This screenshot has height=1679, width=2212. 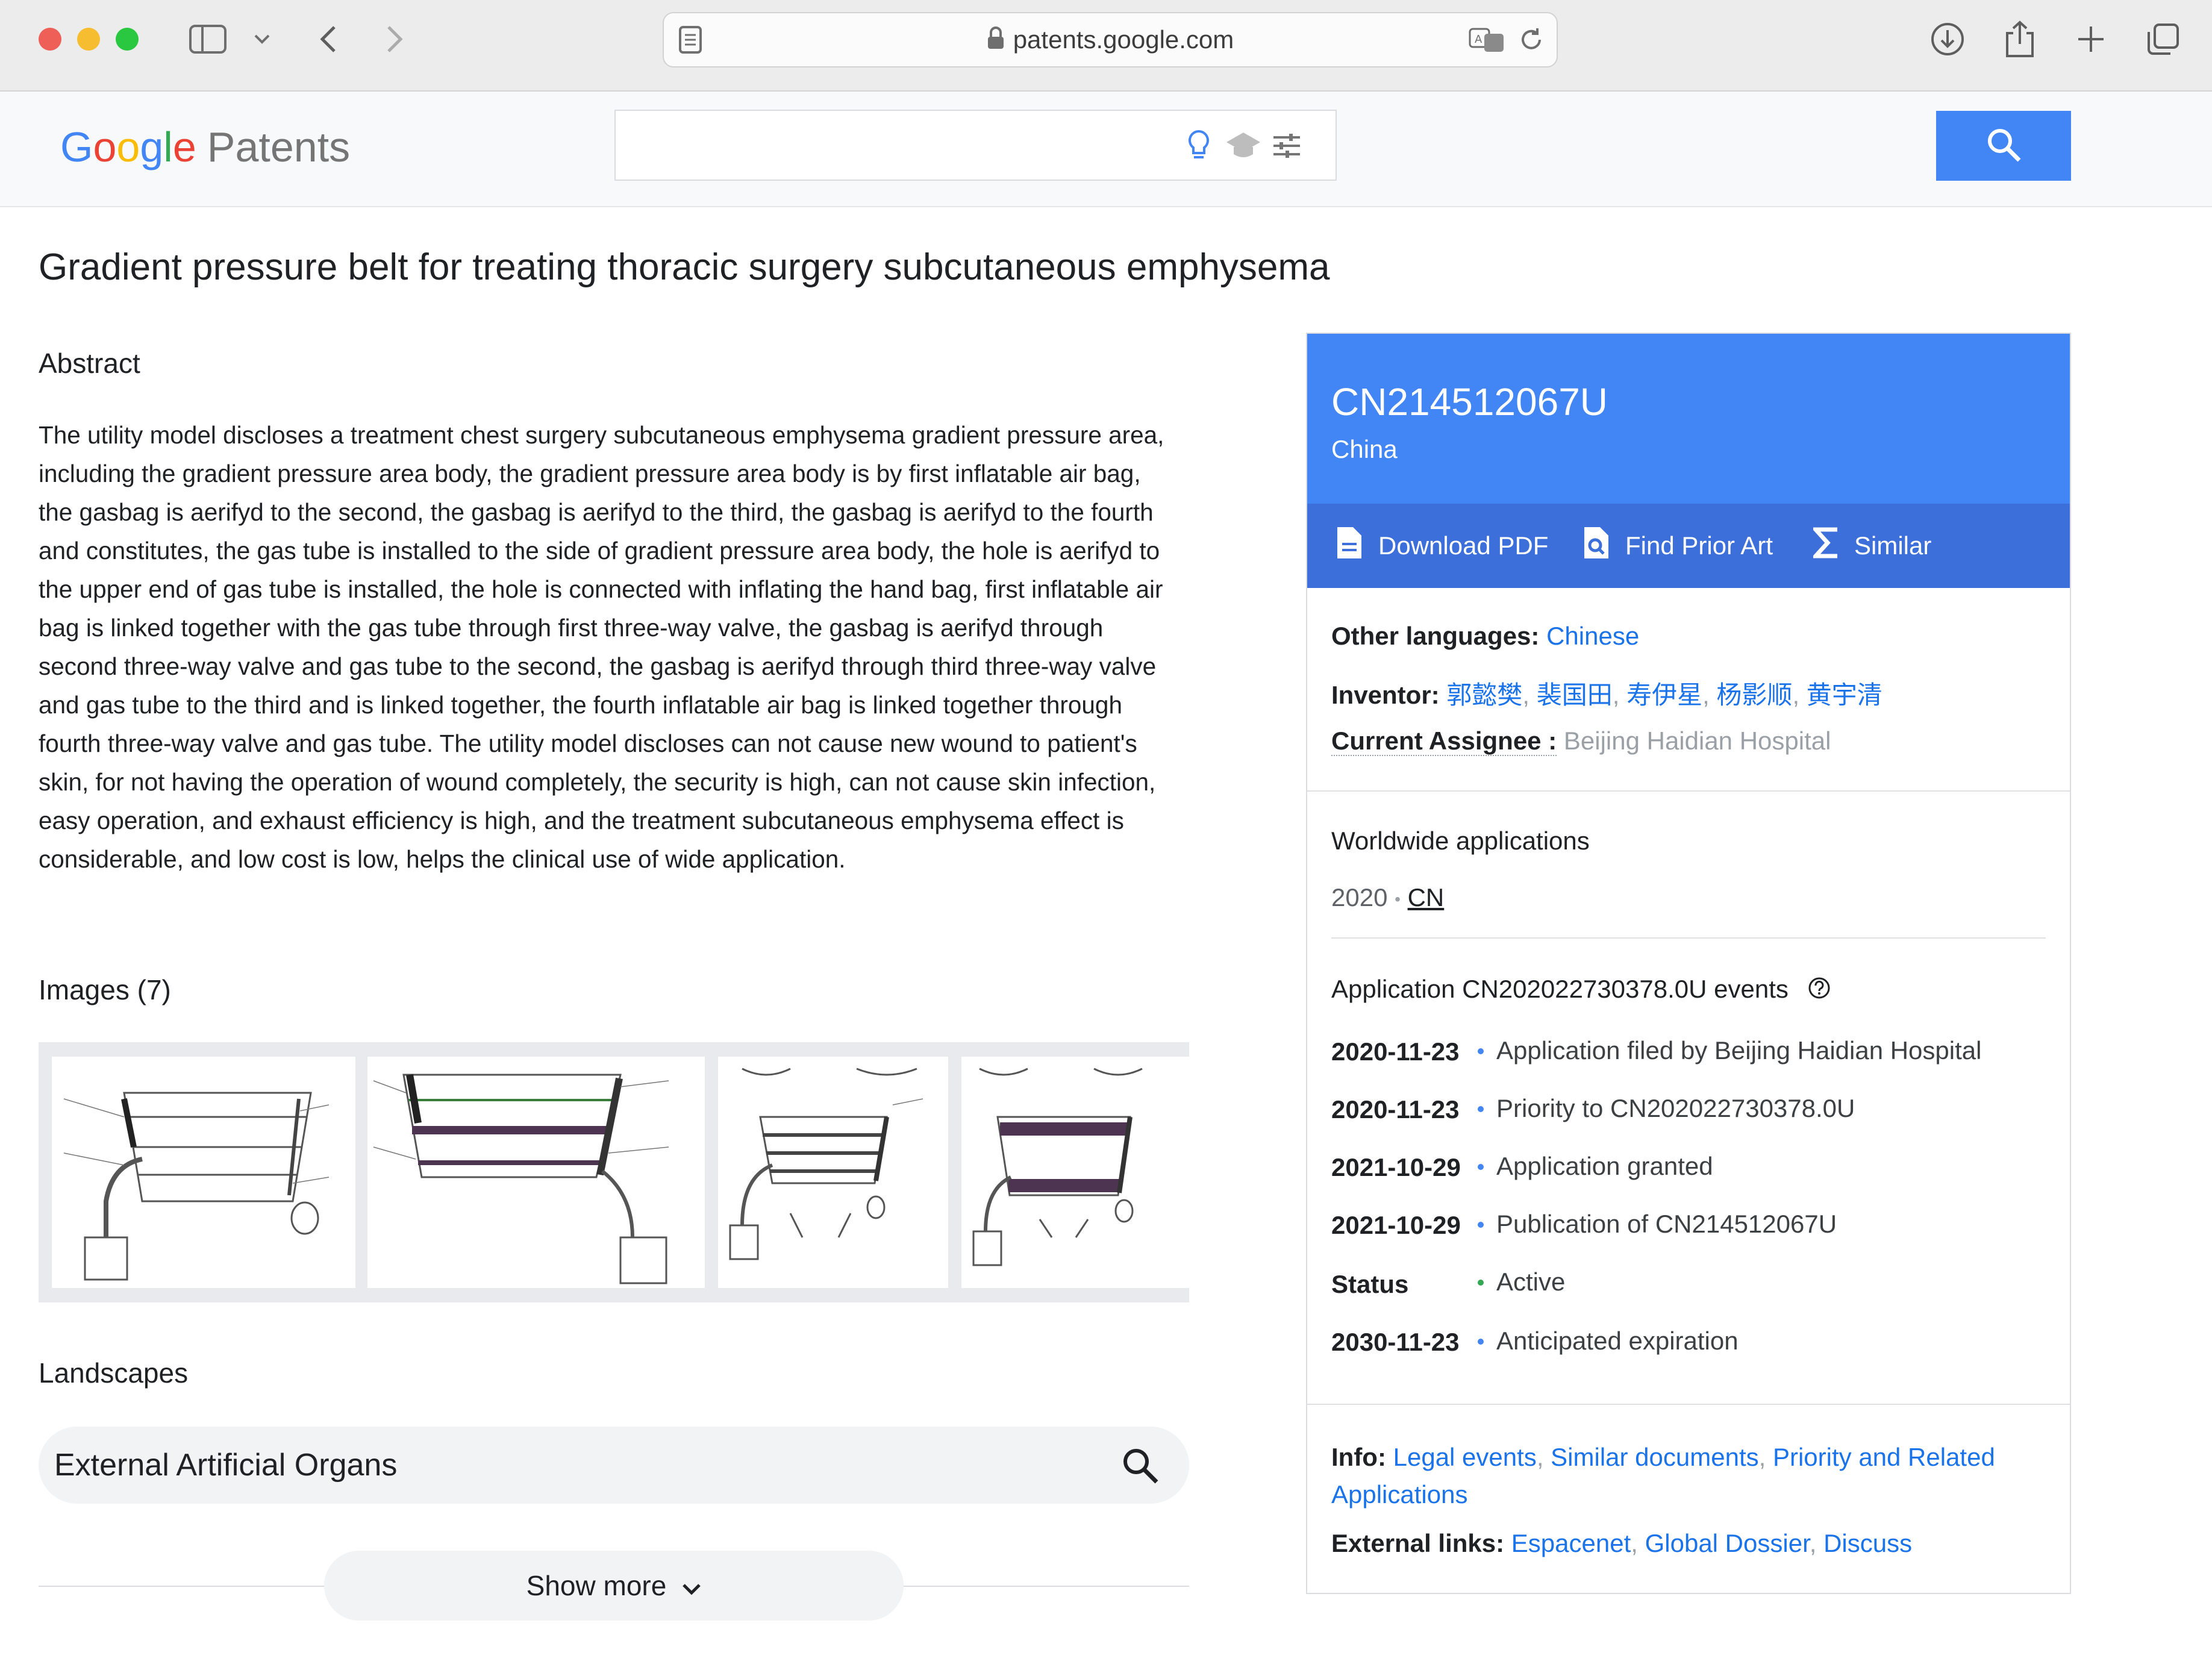 I want to click on assignee-label: Current Assignee :, so click(x=1444, y=741).